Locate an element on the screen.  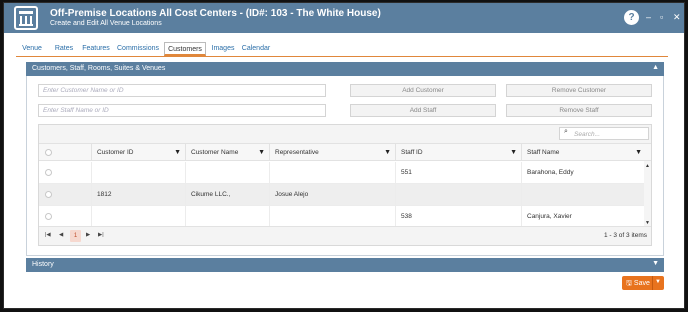
customer-search-input: Enter Customer Name or ID is located at coordinates (182, 90).